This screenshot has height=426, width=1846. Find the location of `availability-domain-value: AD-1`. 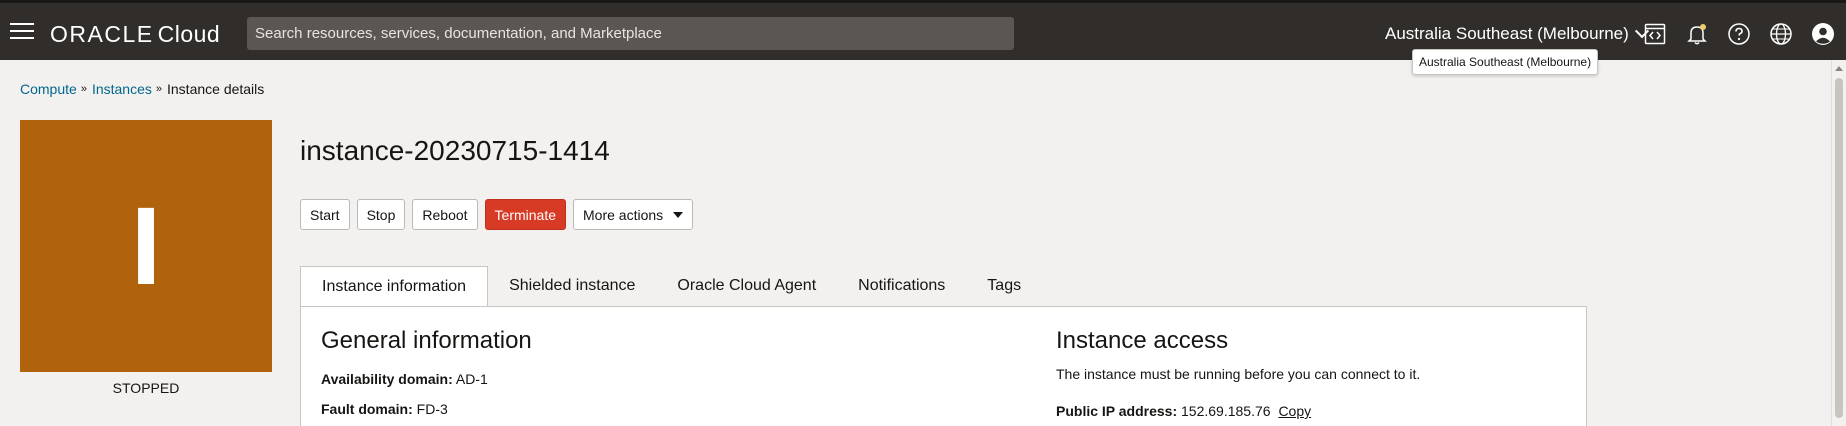

availability-domain-value: AD-1 is located at coordinates (471, 379).